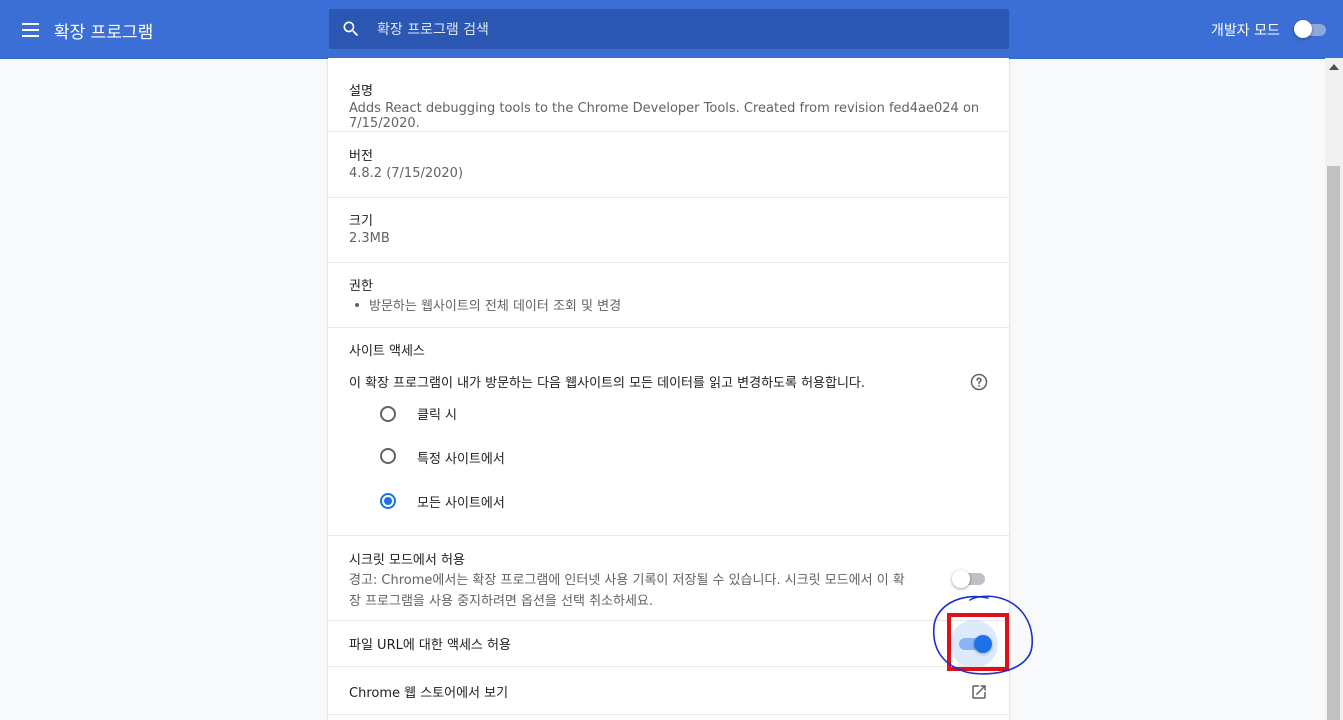 This screenshot has height=720, width=1343. I want to click on permissions-title: 권한, so click(361, 286).